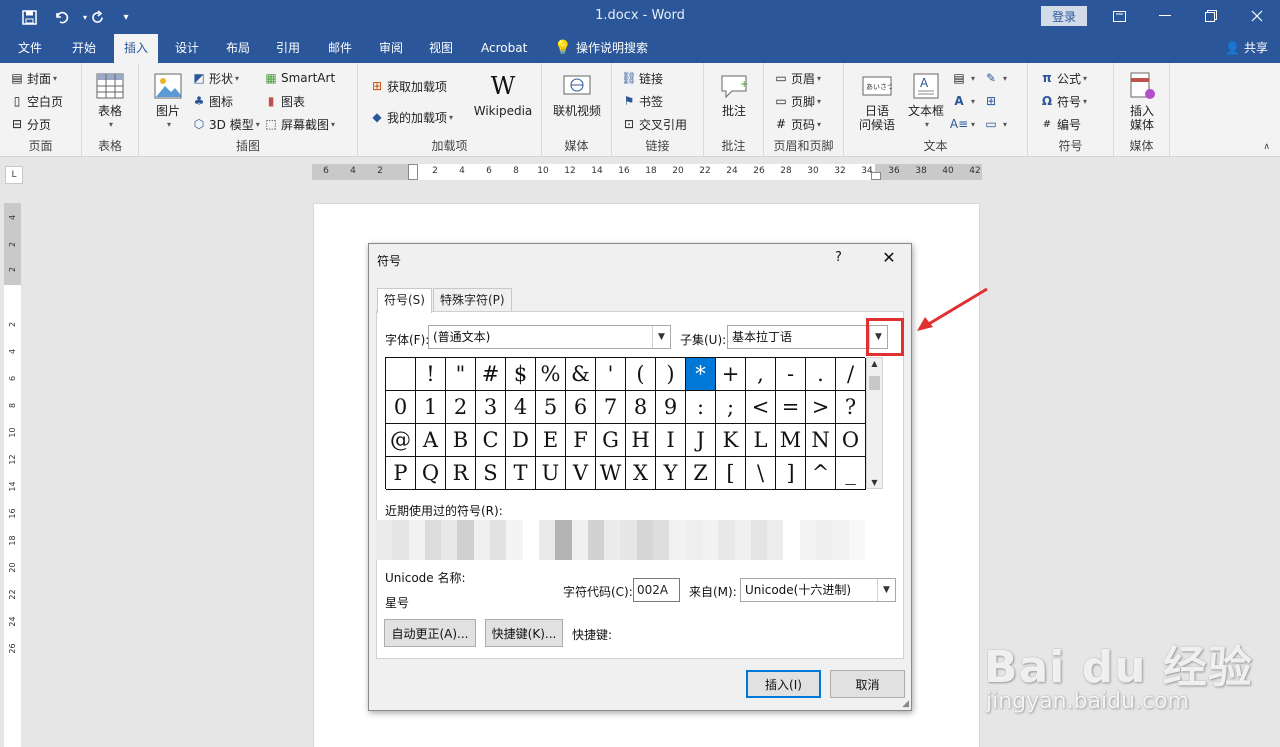 The image size is (1280, 747). Describe the element at coordinates (491, 374) in the screenshot. I see `symbol-cell: #` at that location.